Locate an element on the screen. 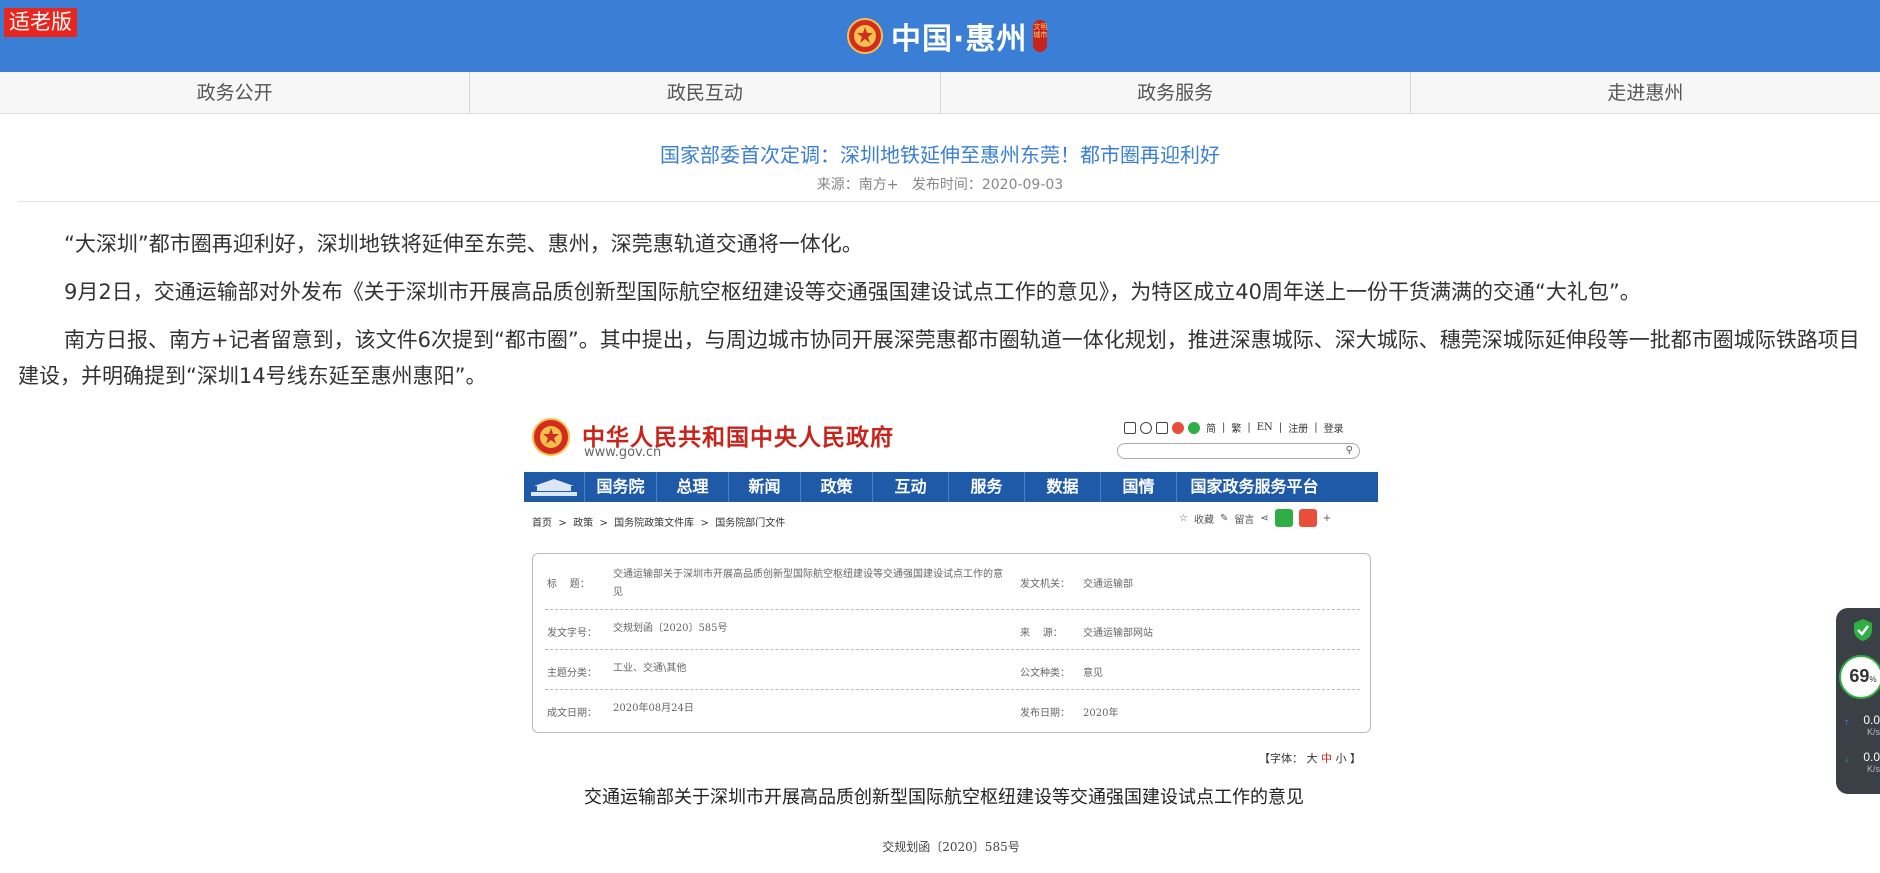 The width and height of the screenshot is (1880, 873). weibo-share-icon is located at coordinates (1307, 518).